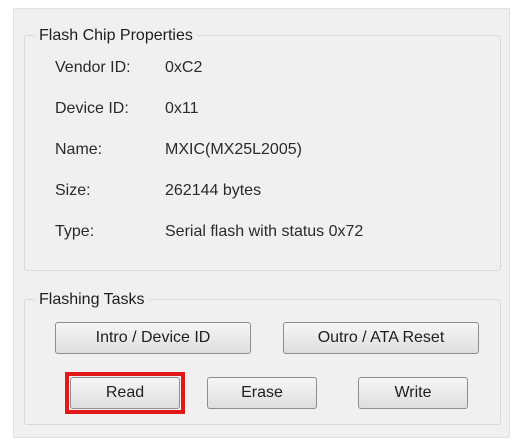  Describe the element at coordinates (92, 300) in the screenshot. I see `flashing-tasks-title: Flashing Tasks` at that location.